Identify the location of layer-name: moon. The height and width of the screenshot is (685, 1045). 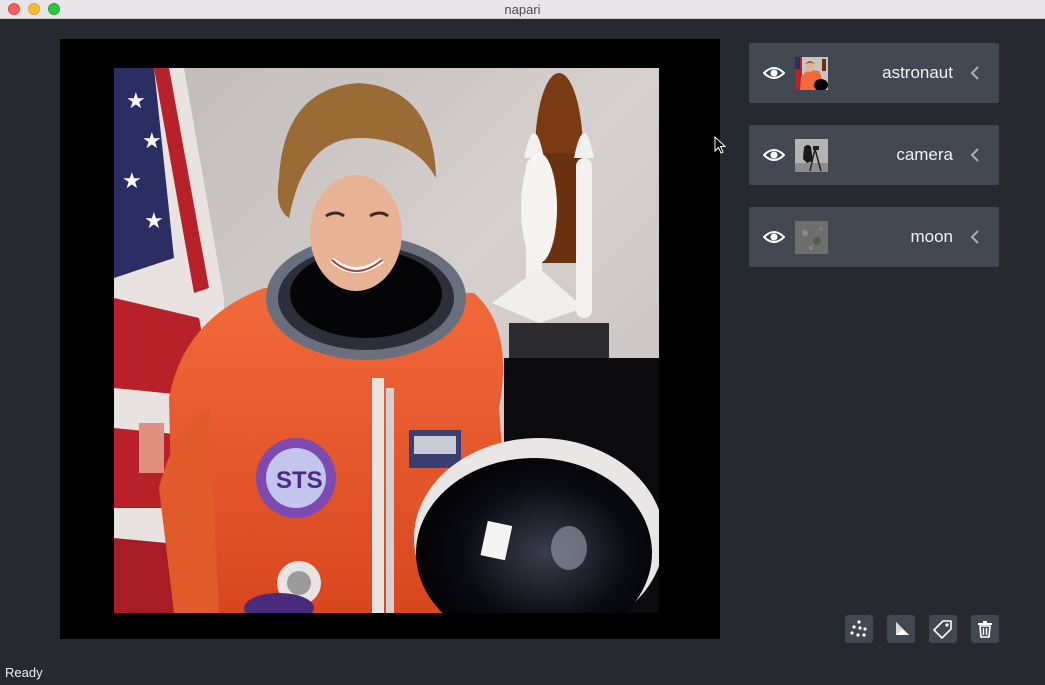
(931, 236).